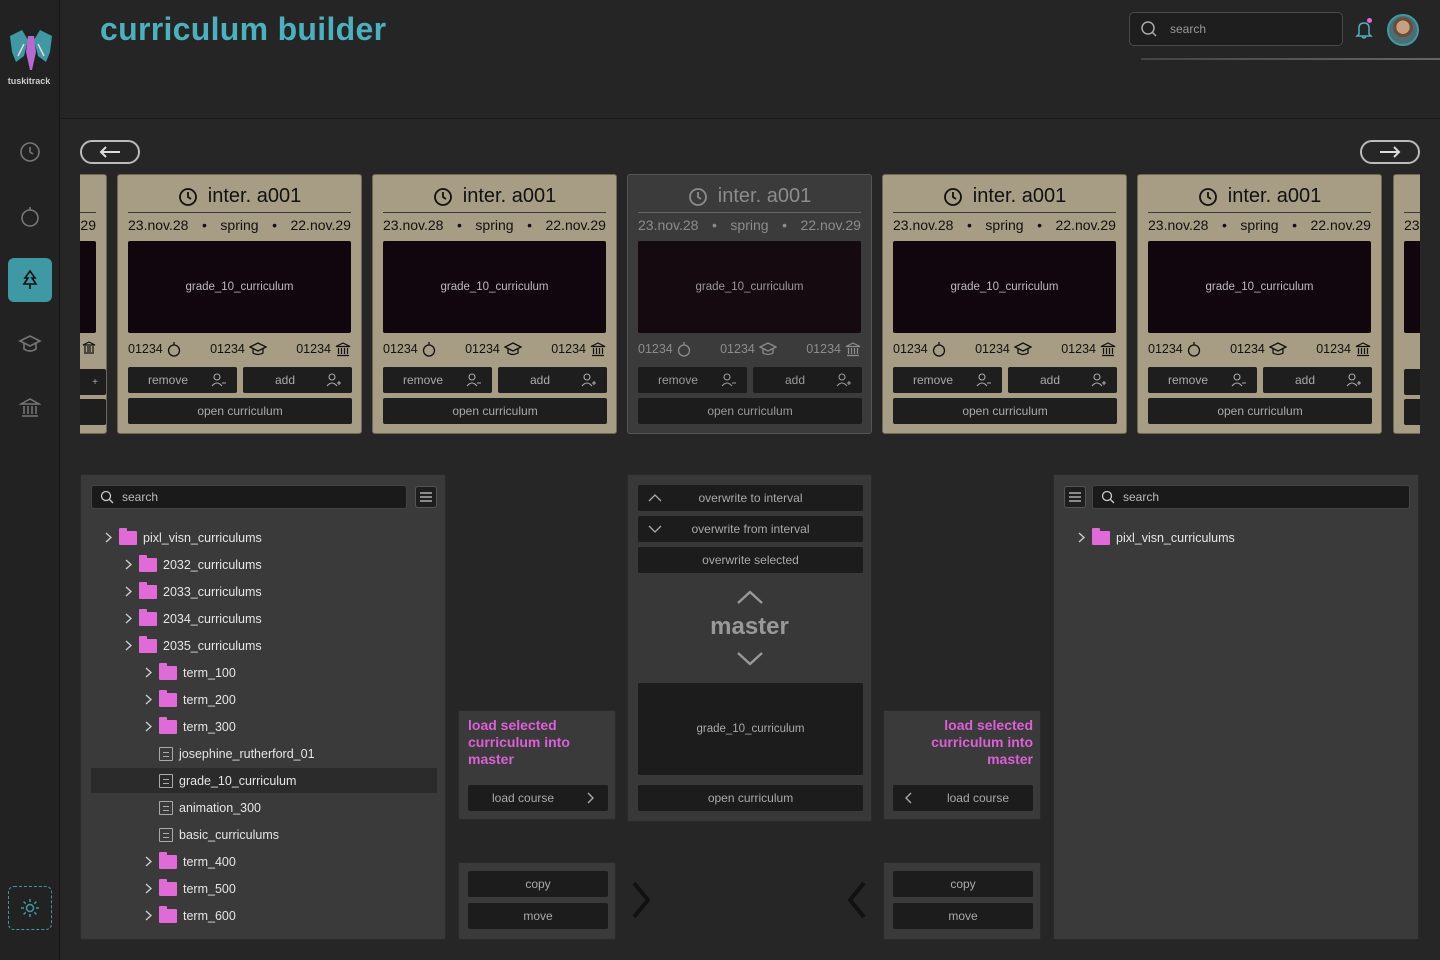 The width and height of the screenshot is (1440, 960). Describe the element at coordinates (750, 498) in the screenshot. I see `overwrite-to-interval-button: overwrite to interval` at that location.